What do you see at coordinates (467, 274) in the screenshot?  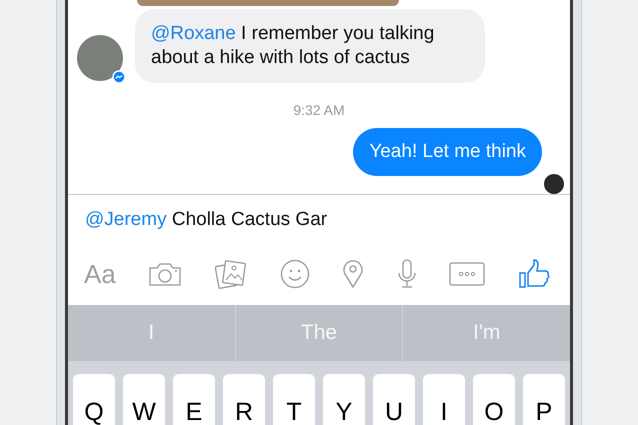 I see `more-options-icon` at bounding box center [467, 274].